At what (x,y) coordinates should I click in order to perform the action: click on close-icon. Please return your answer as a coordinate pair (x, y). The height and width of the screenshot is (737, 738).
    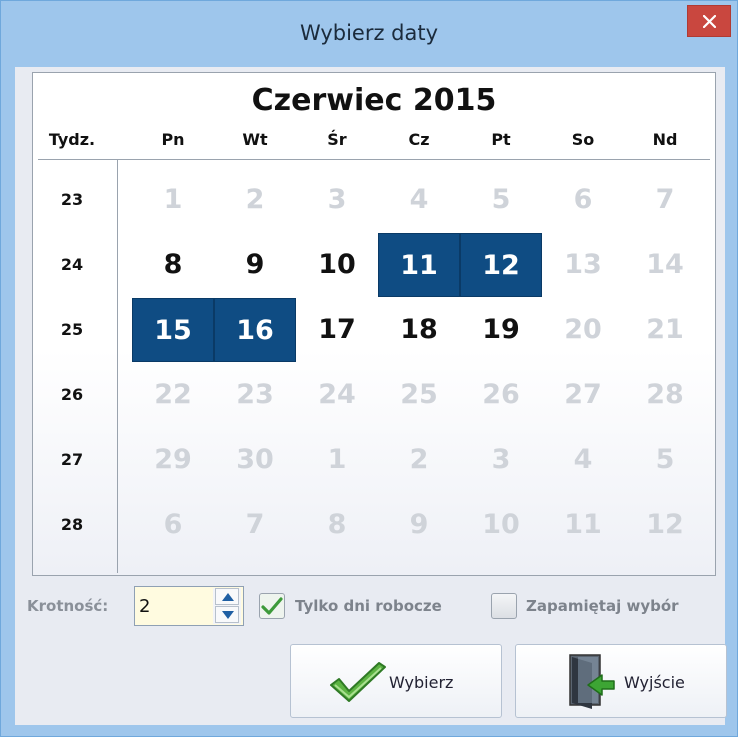
    Looking at the image, I should click on (709, 21).